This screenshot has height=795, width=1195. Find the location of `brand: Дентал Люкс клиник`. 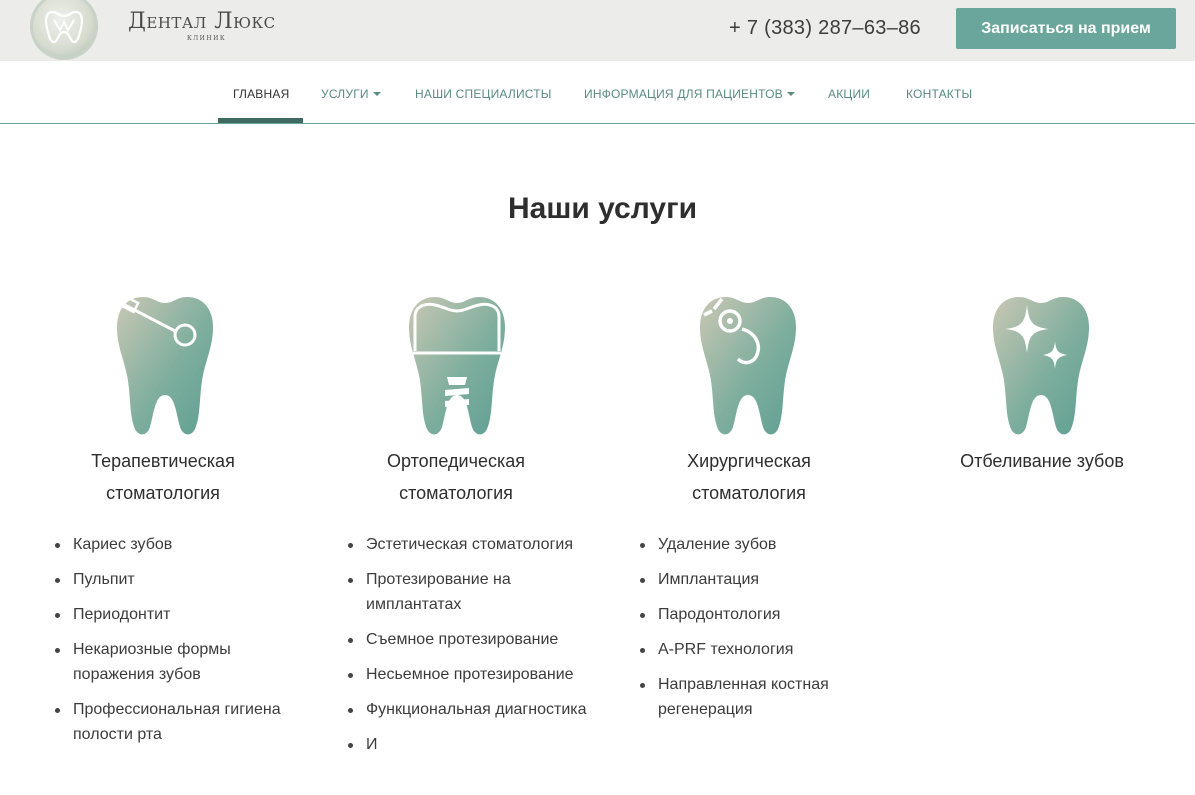

brand: Дентал Люкс клиник is located at coordinates (202, 25).